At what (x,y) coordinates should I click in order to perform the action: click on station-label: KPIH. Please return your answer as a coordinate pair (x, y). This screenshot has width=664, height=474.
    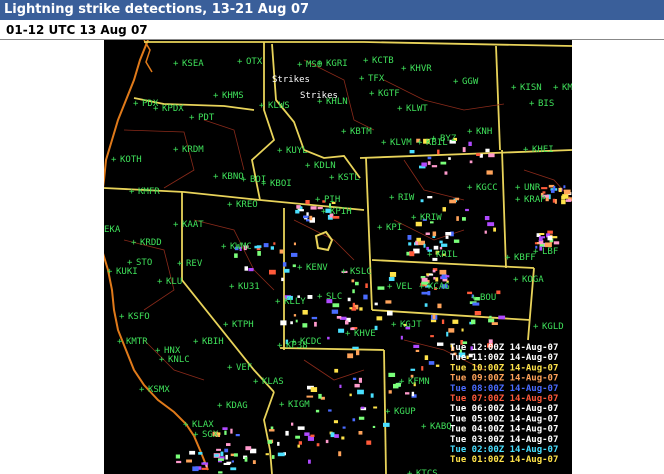
    Looking at the image, I should click on (341, 212).